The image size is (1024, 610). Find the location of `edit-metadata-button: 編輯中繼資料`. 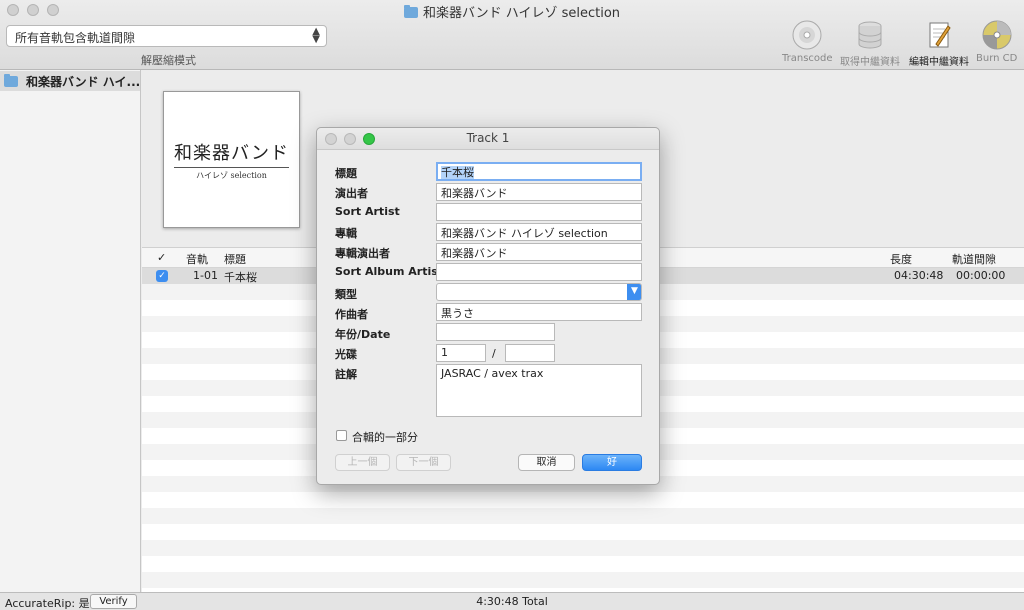

edit-metadata-button: 編輯中繼資料 is located at coordinates (939, 44).